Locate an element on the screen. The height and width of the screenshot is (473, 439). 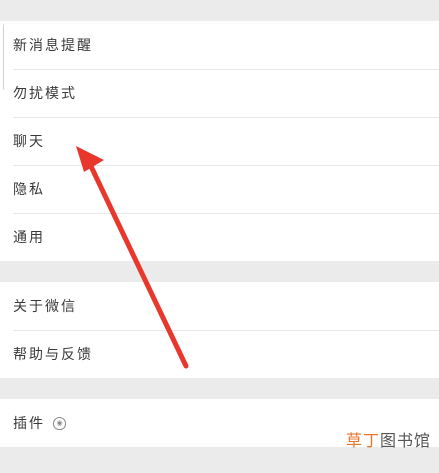
setting-item-about-wechat: 关于微信 is located at coordinates (219, 306).